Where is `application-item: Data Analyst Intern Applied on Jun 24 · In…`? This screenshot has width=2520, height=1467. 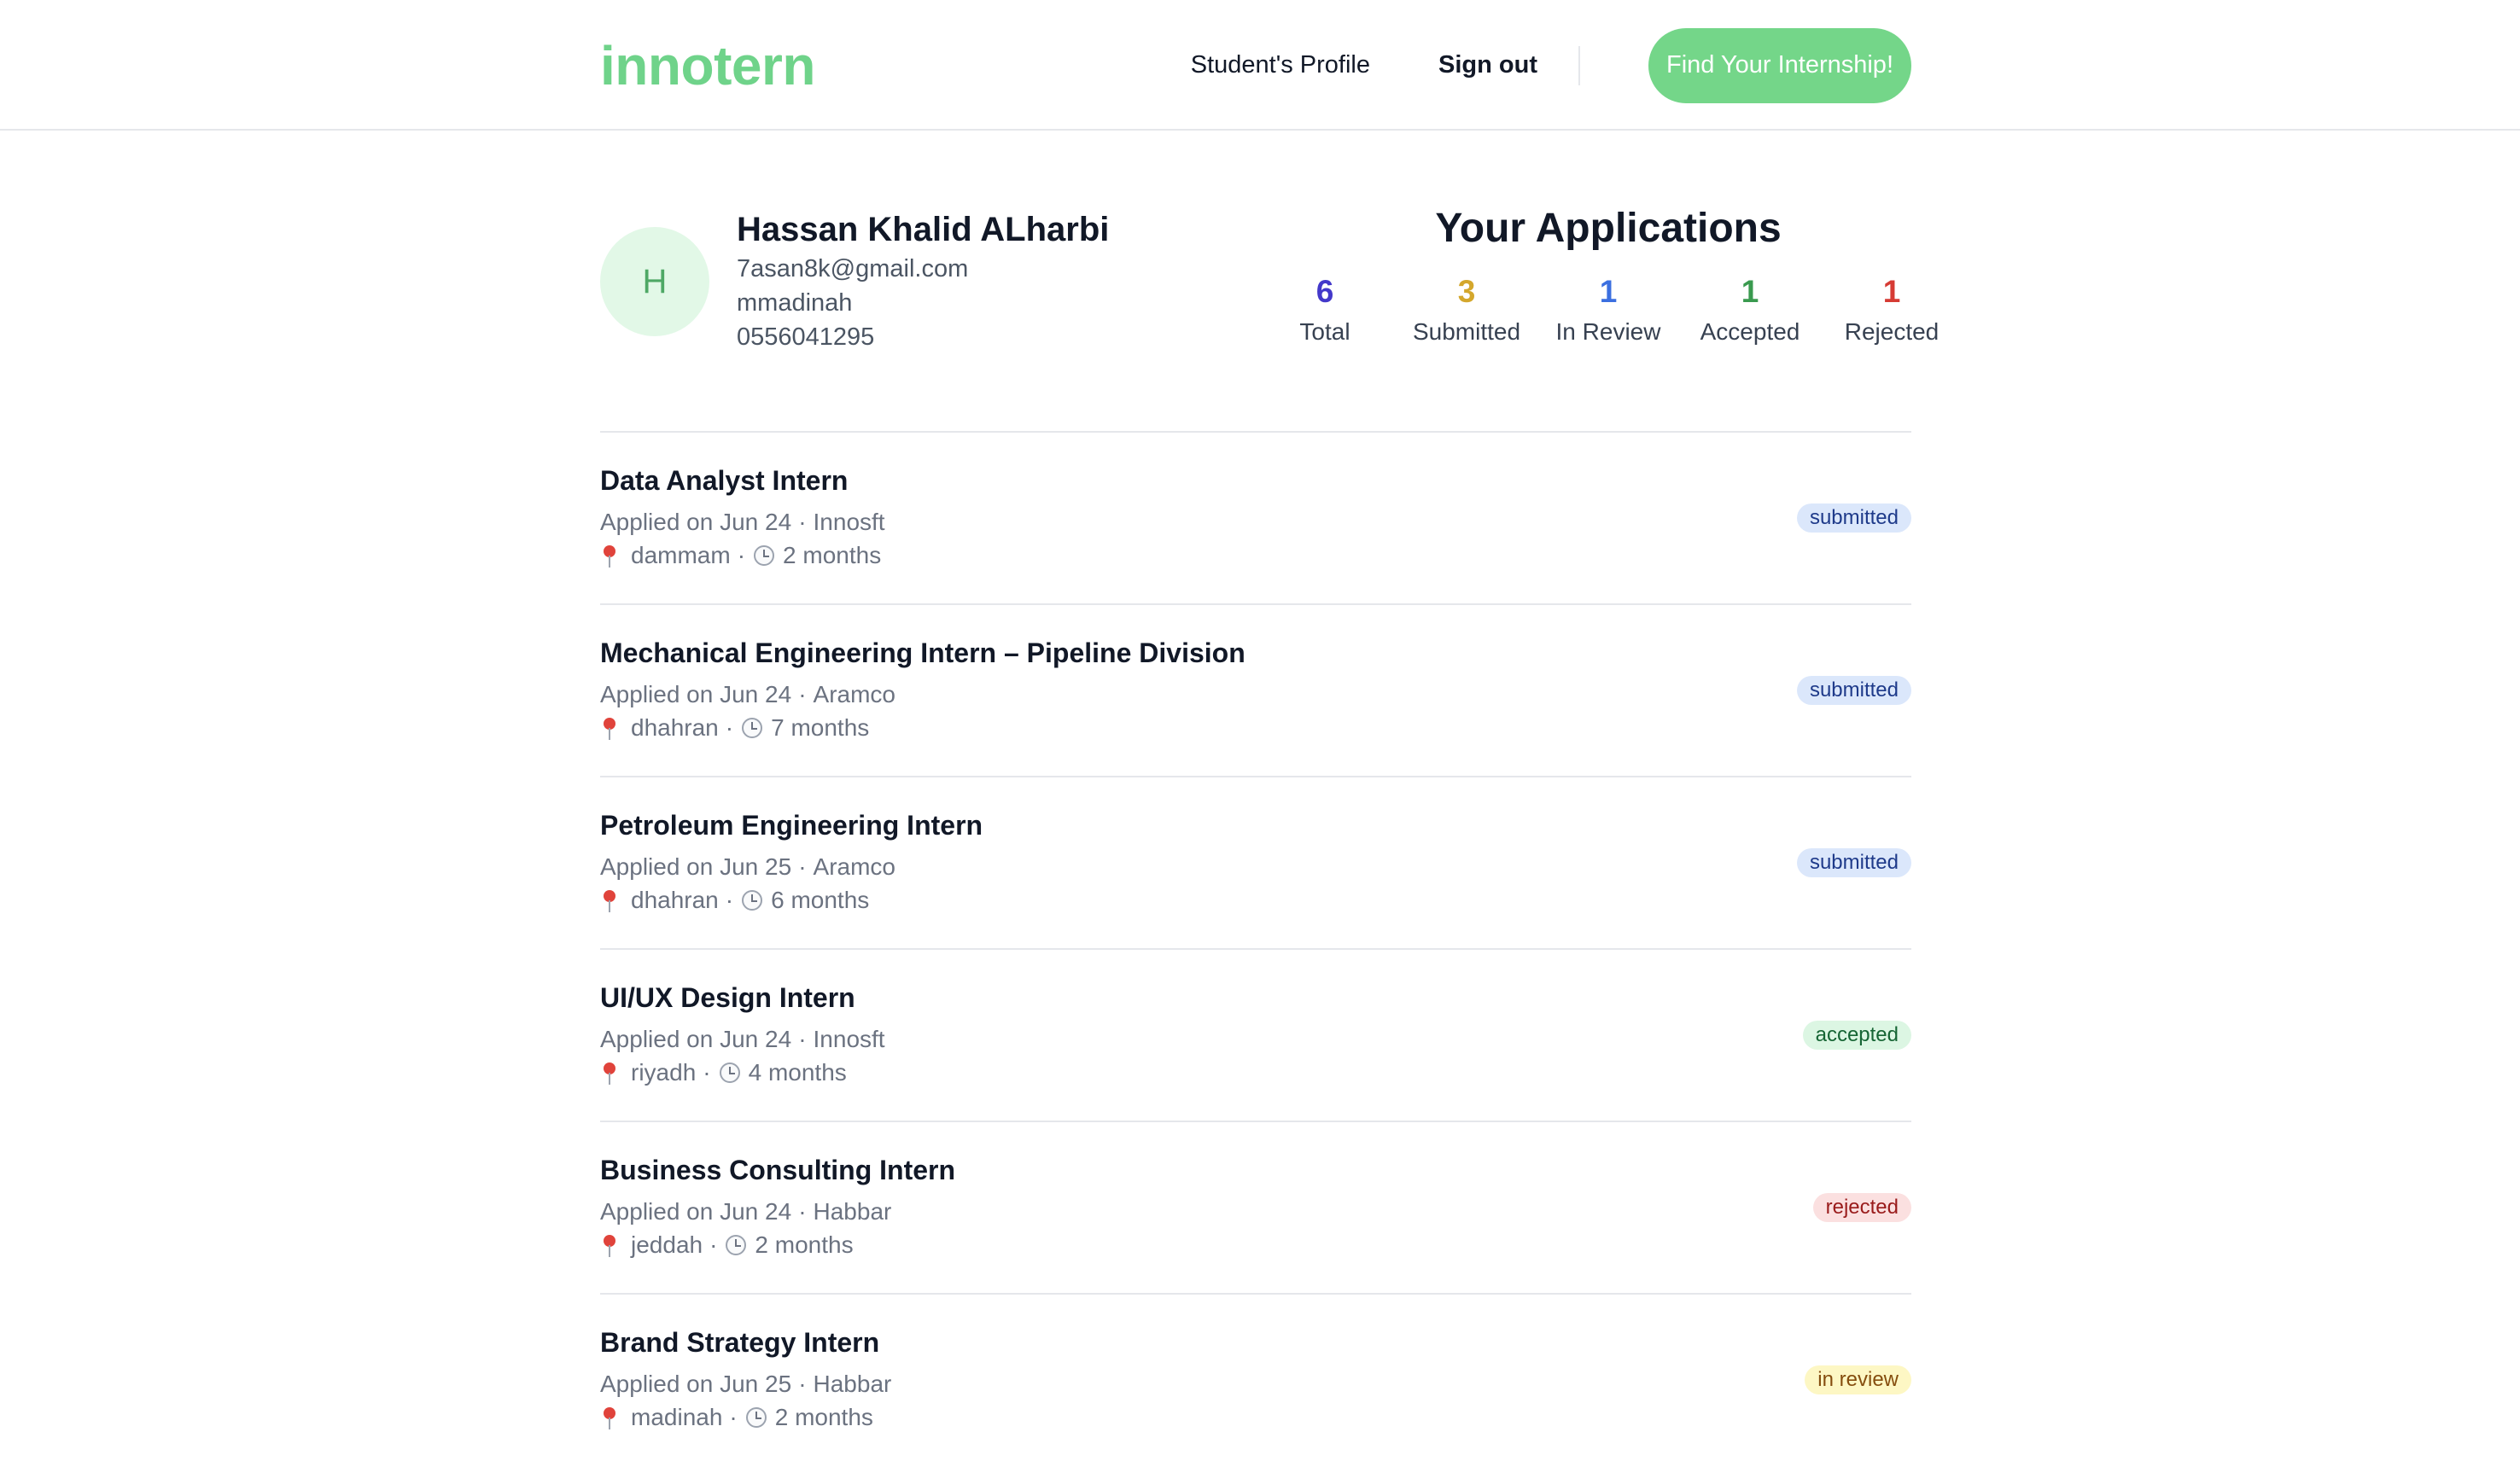
application-item: Data Analyst Intern Applied on Jun 24 · In… is located at coordinates (1255, 519).